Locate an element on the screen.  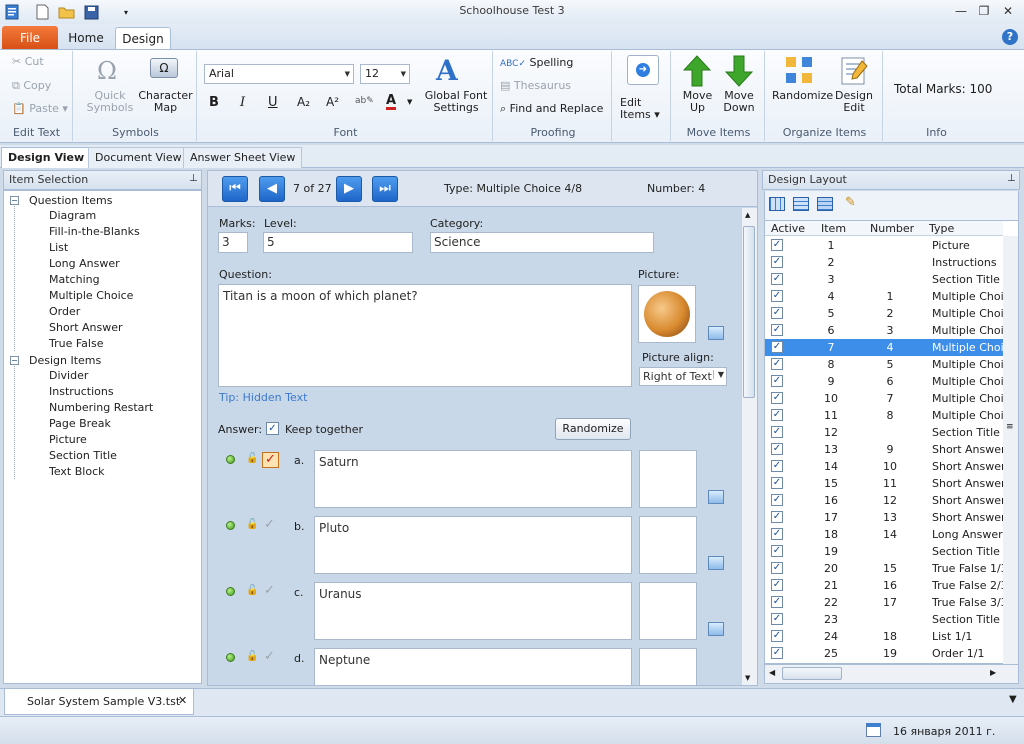
grid-hscroll-thumb is located at coordinates (812, 673).